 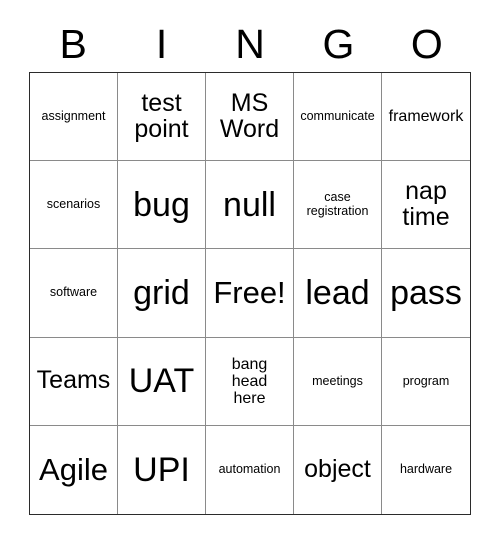 I want to click on bingo-cell: meetings, so click(x=338, y=381).